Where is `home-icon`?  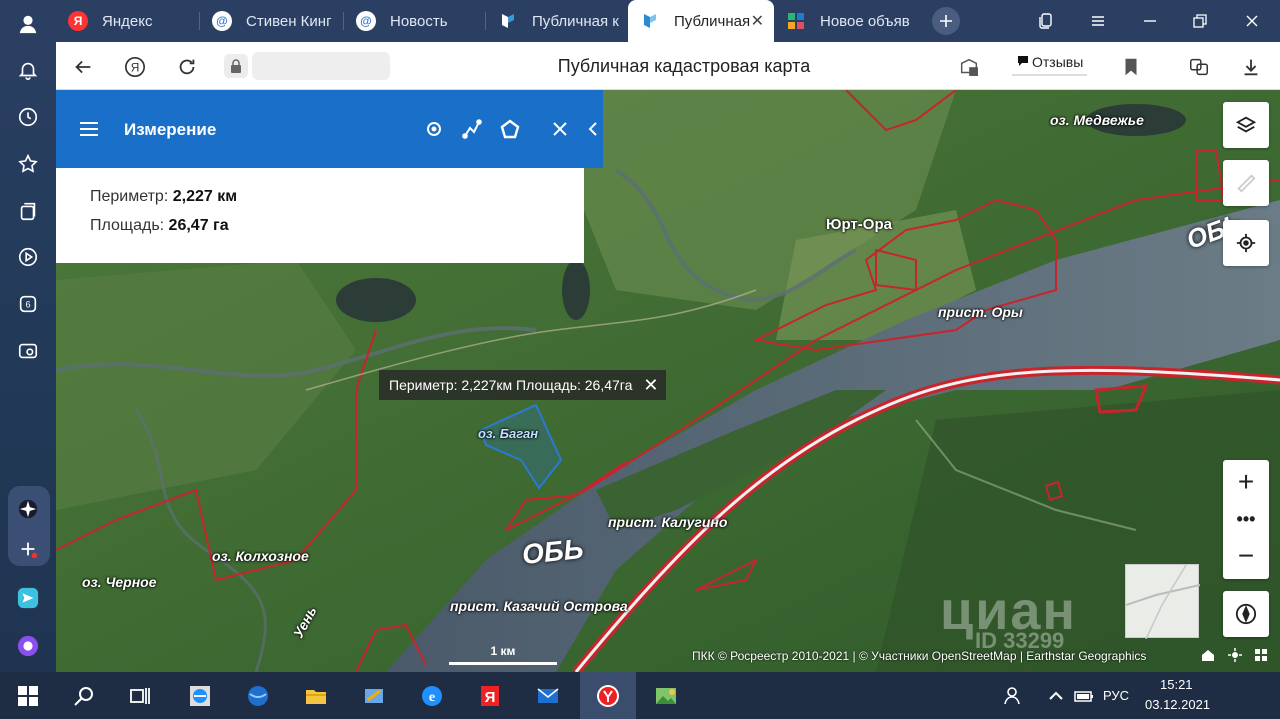 home-icon is located at coordinates (1208, 657).